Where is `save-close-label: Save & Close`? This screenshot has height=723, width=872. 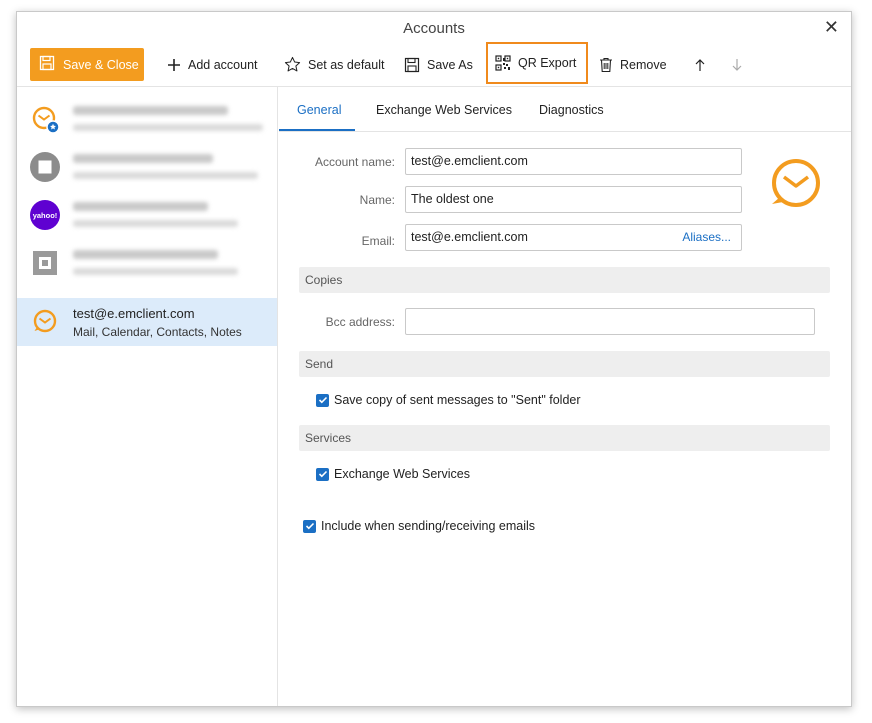
save-close-label: Save & Close is located at coordinates (101, 64).